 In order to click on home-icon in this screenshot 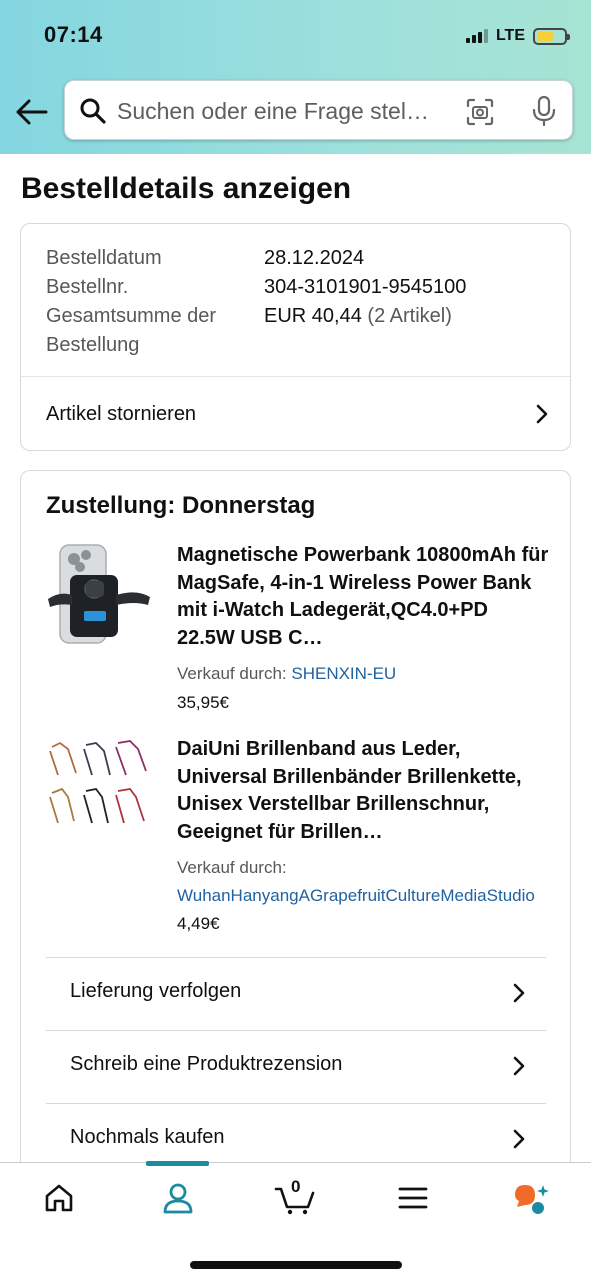, I will do `click(59, 1198)`.